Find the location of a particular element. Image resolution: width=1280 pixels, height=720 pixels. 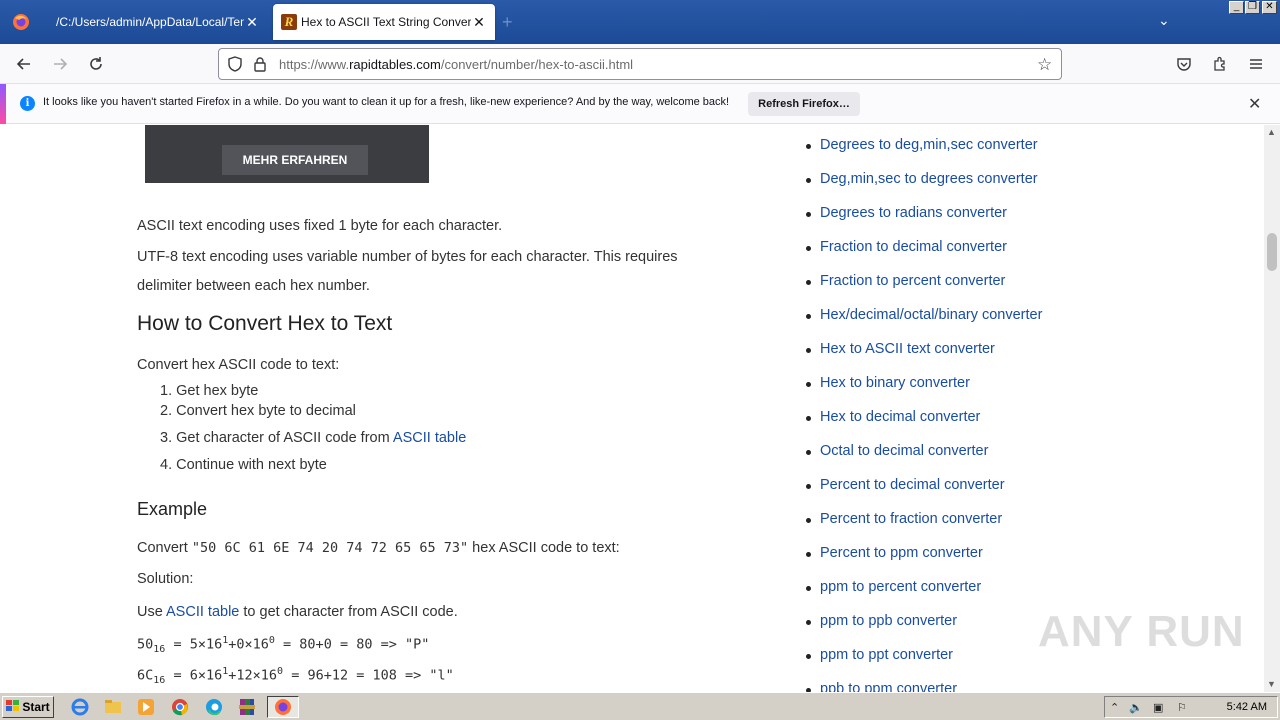

sidebar-link: Deg,min,sec to degrees converter is located at coordinates (922, 179).